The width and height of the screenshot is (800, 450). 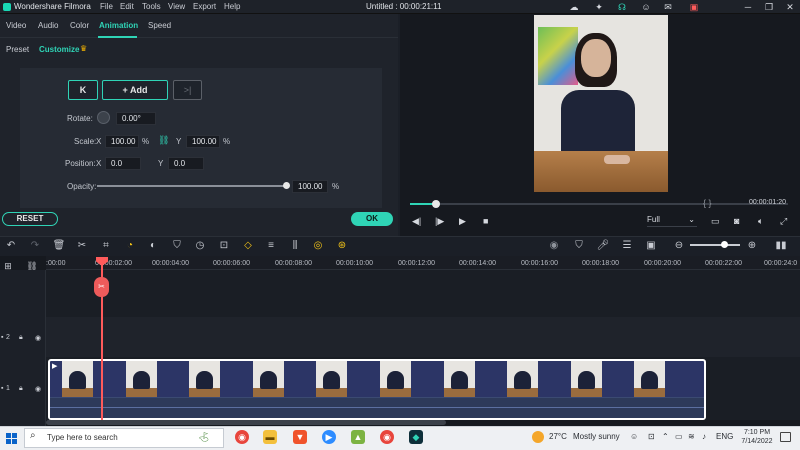 What do you see at coordinates (159, 25) in the screenshot?
I see `tab-speed: Speed` at bounding box center [159, 25].